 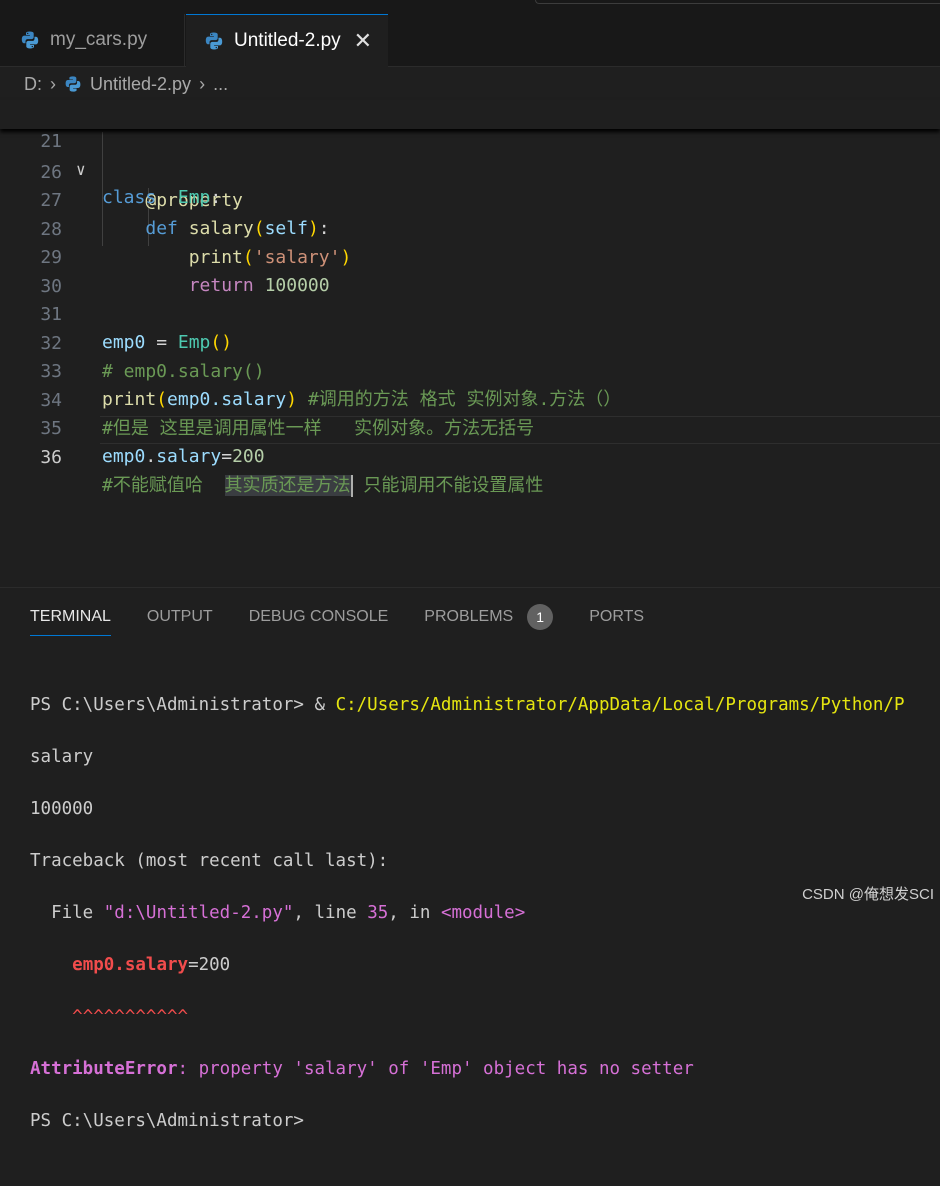 I want to click on terminal-line: PS C:\Users\Administrator>, so click(x=167, y=1121).